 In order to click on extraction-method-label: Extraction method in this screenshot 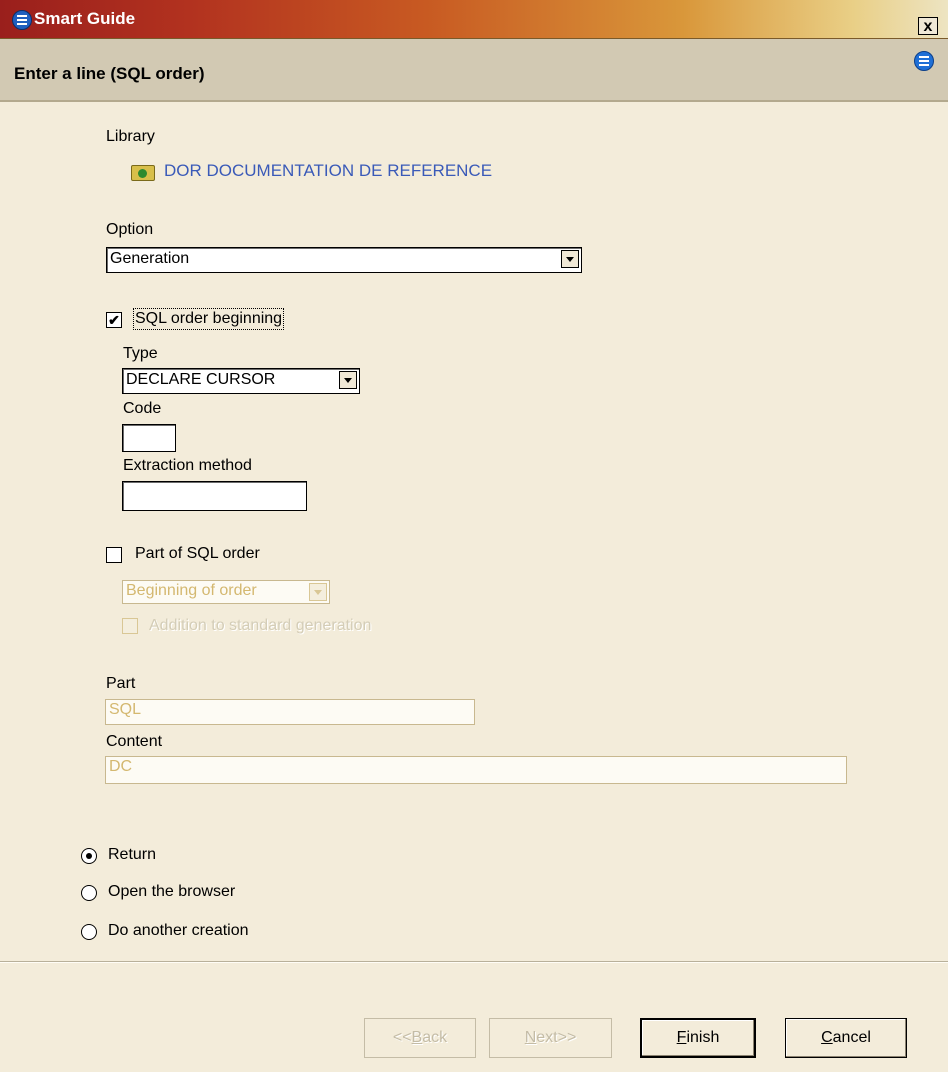, I will do `click(187, 465)`.